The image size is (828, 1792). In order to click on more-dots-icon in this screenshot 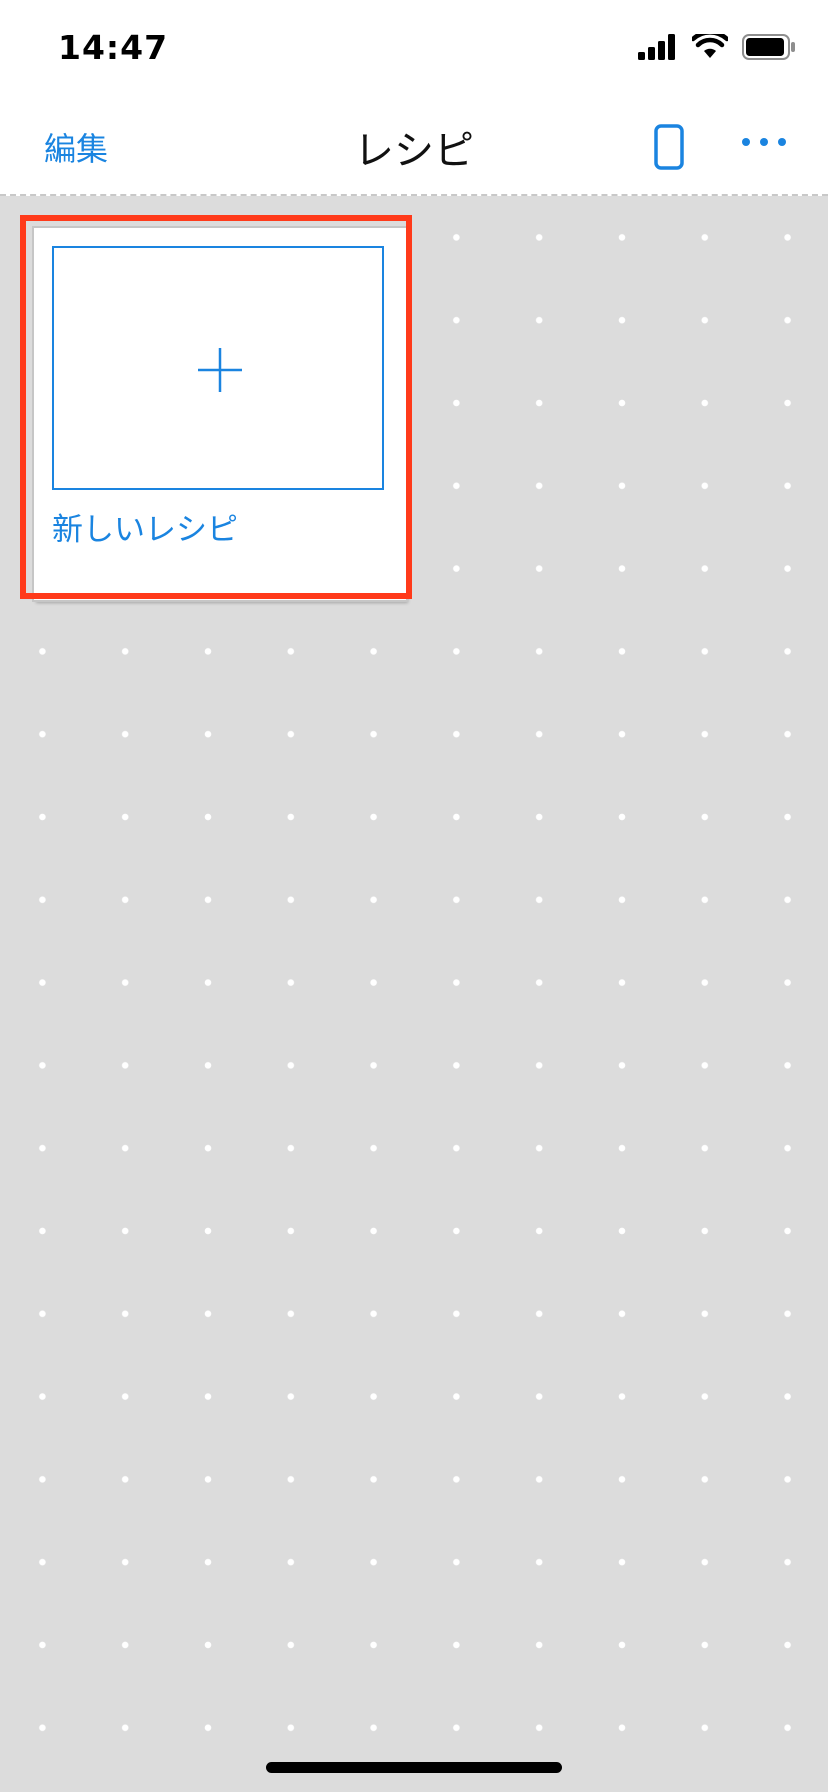, I will do `click(764, 143)`.